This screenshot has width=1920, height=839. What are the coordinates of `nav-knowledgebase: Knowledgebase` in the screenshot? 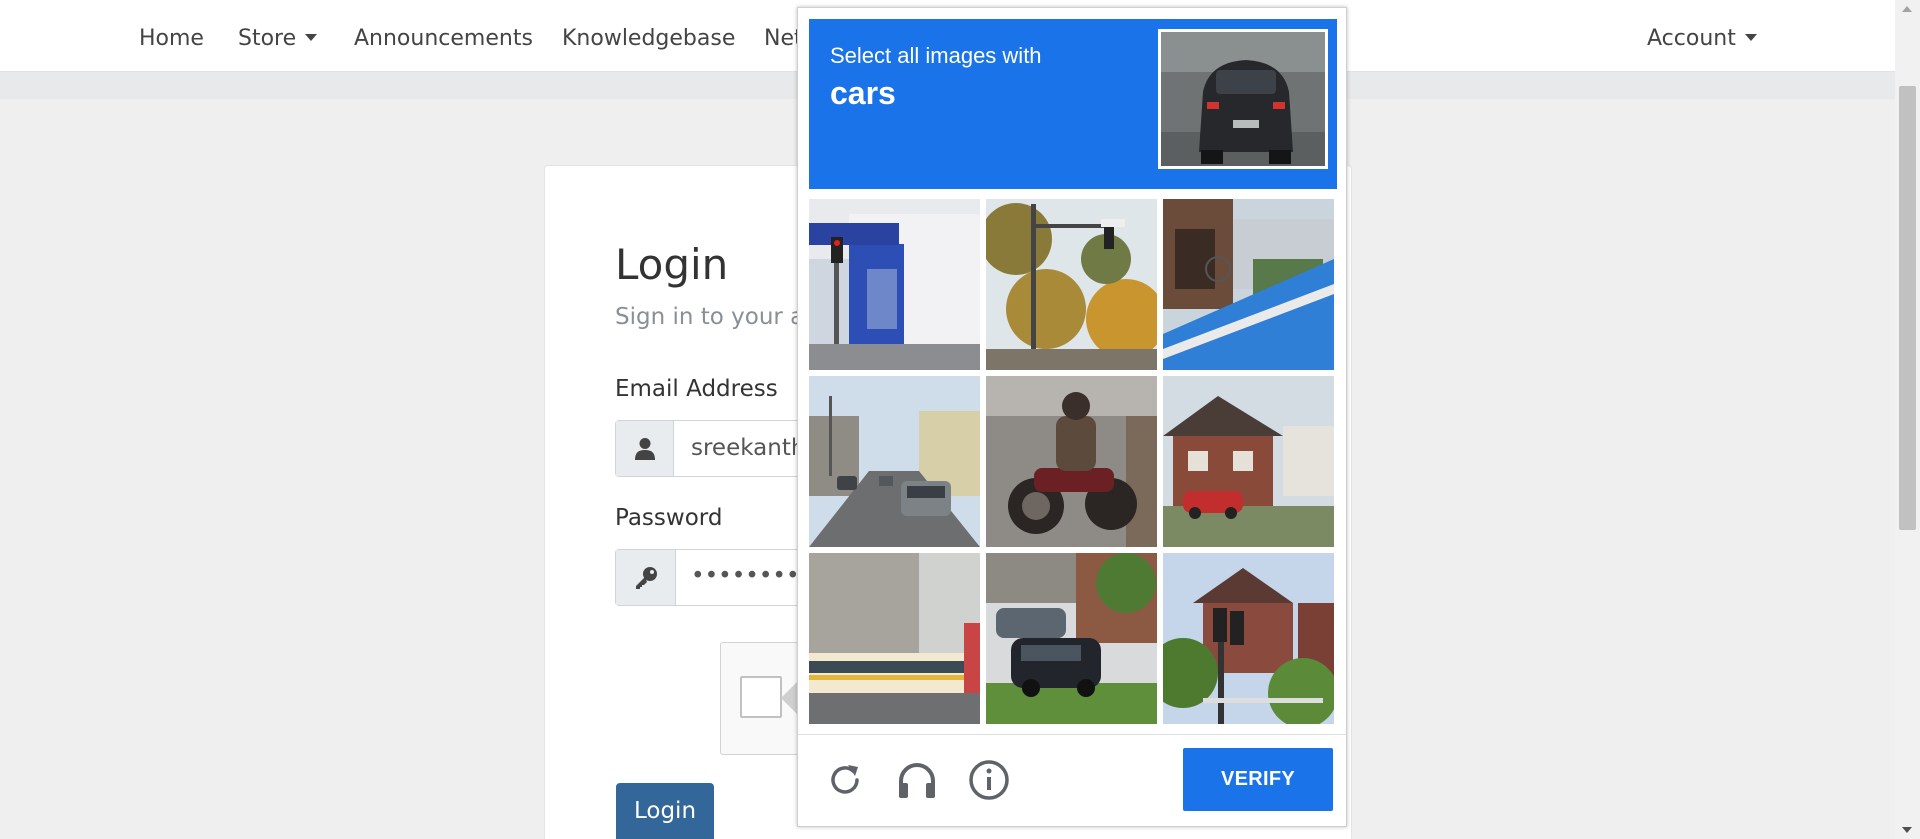 It's located at (648, 38).